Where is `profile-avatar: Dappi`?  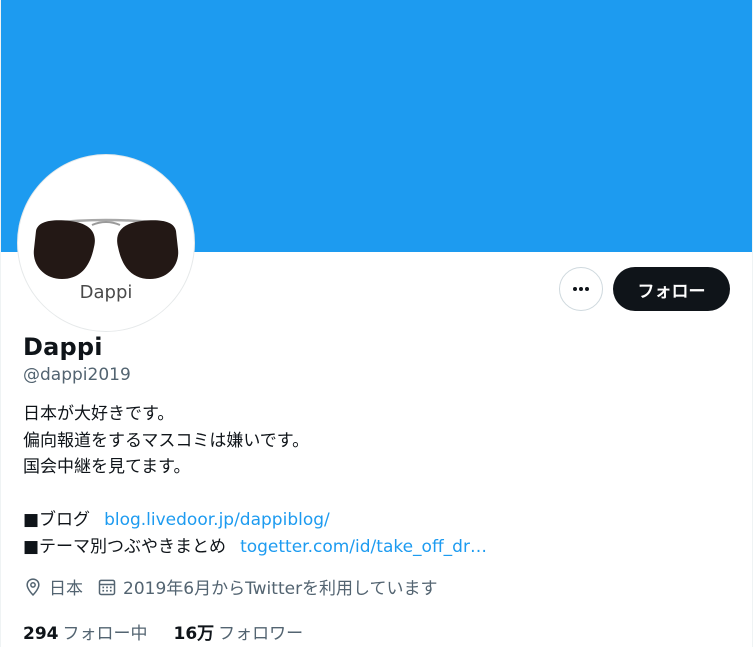
profile-avatar: Dappi is located at coordinates (106, 243).